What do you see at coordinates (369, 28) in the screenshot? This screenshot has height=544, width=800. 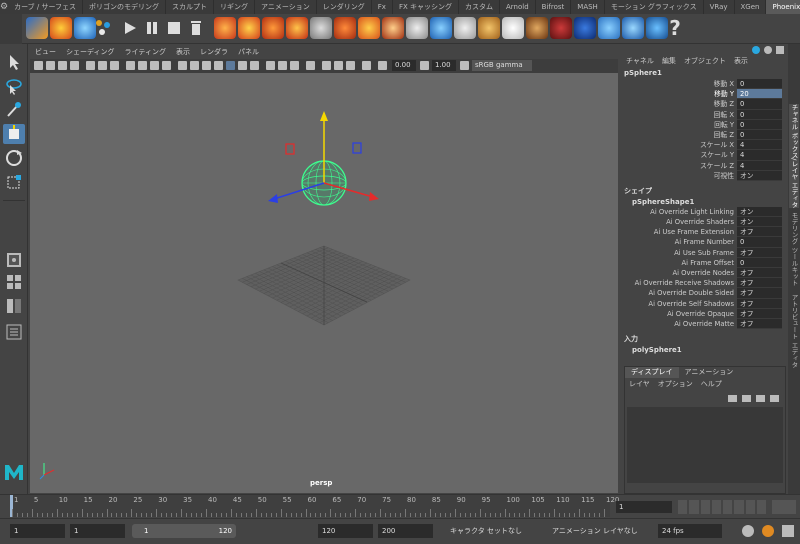 I see `phoenix-candle-icon` at bounding box center [369, 28].